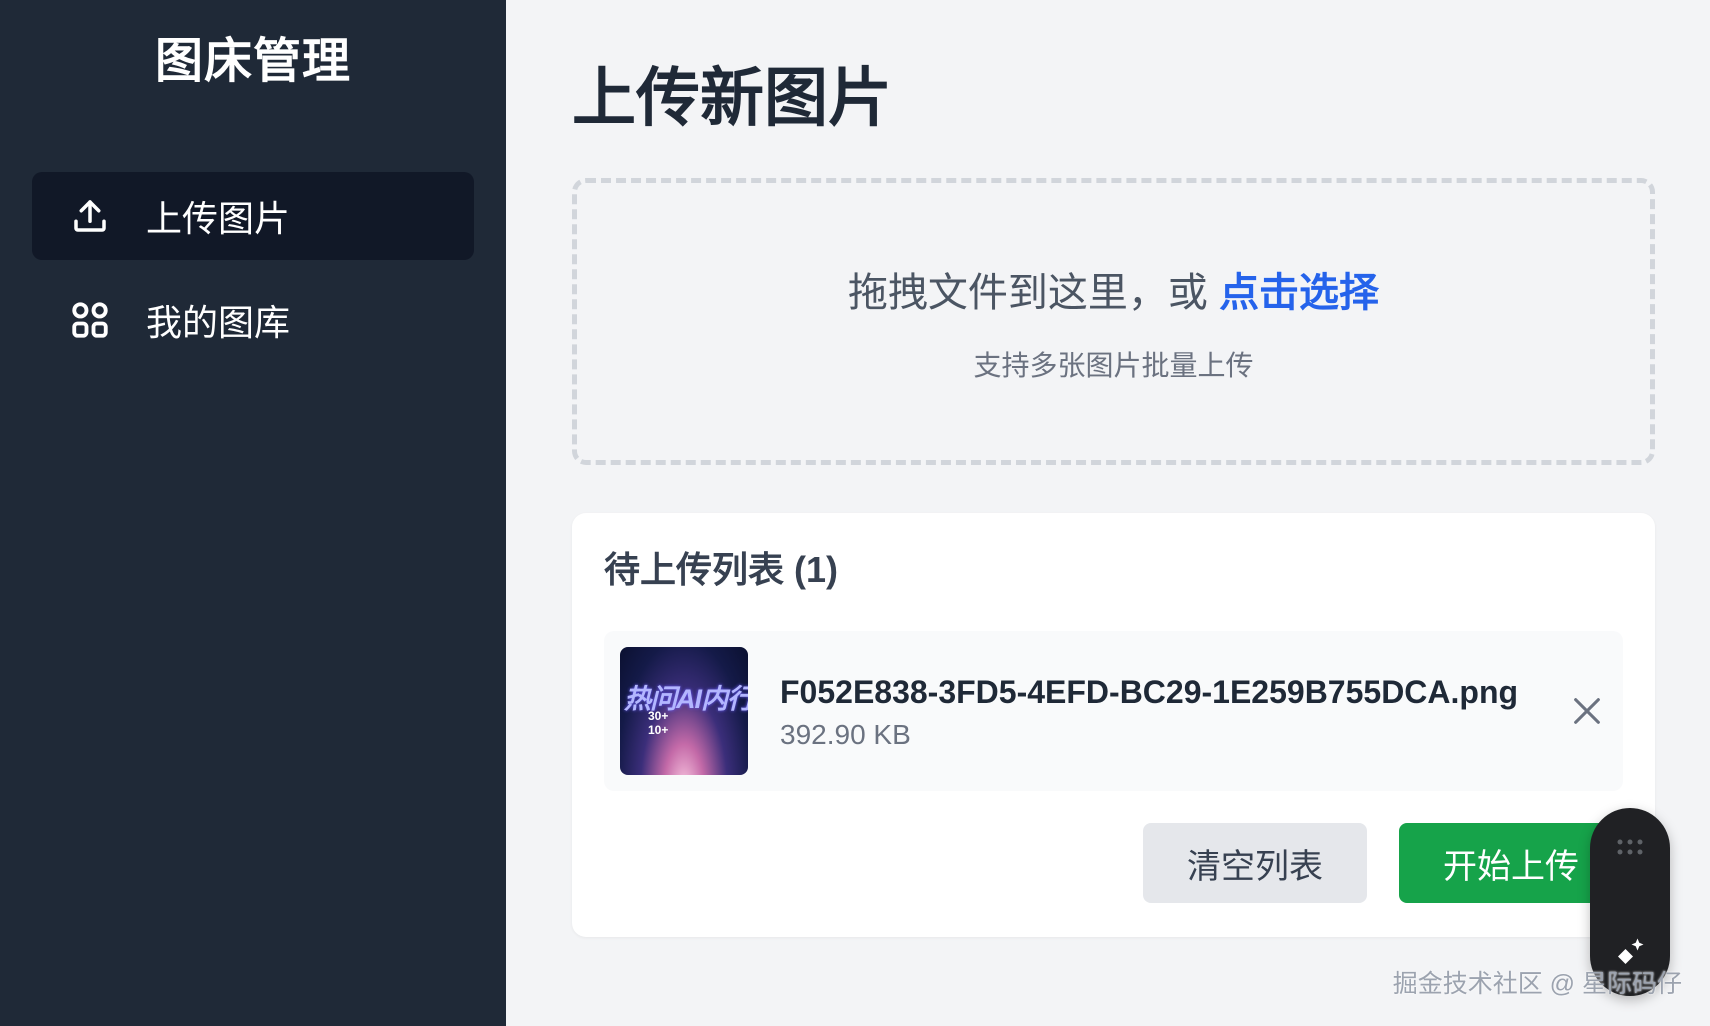  What do you see at coordinates (721, 569) in the screenshot?
I see `queue-title: 待上传列表 (1)` at bounding box center [721, 569].